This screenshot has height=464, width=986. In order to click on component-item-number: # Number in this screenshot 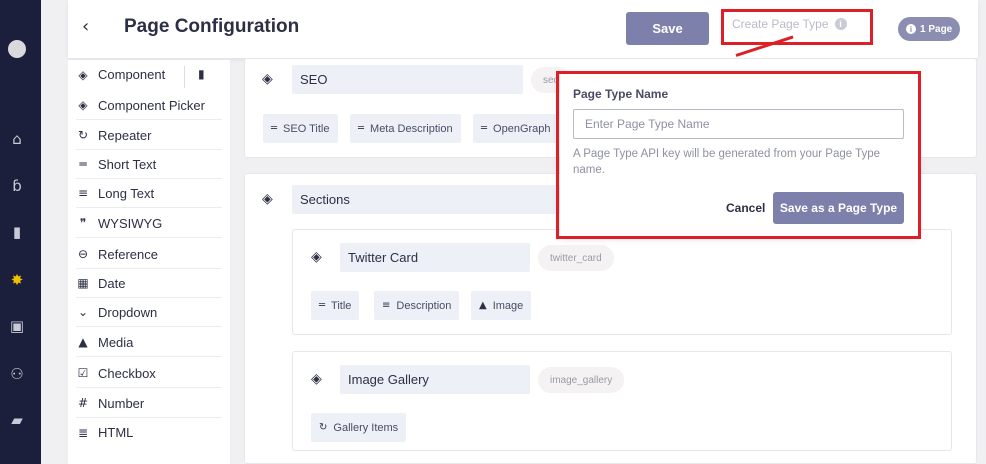, I will do `click(149, 403)`.